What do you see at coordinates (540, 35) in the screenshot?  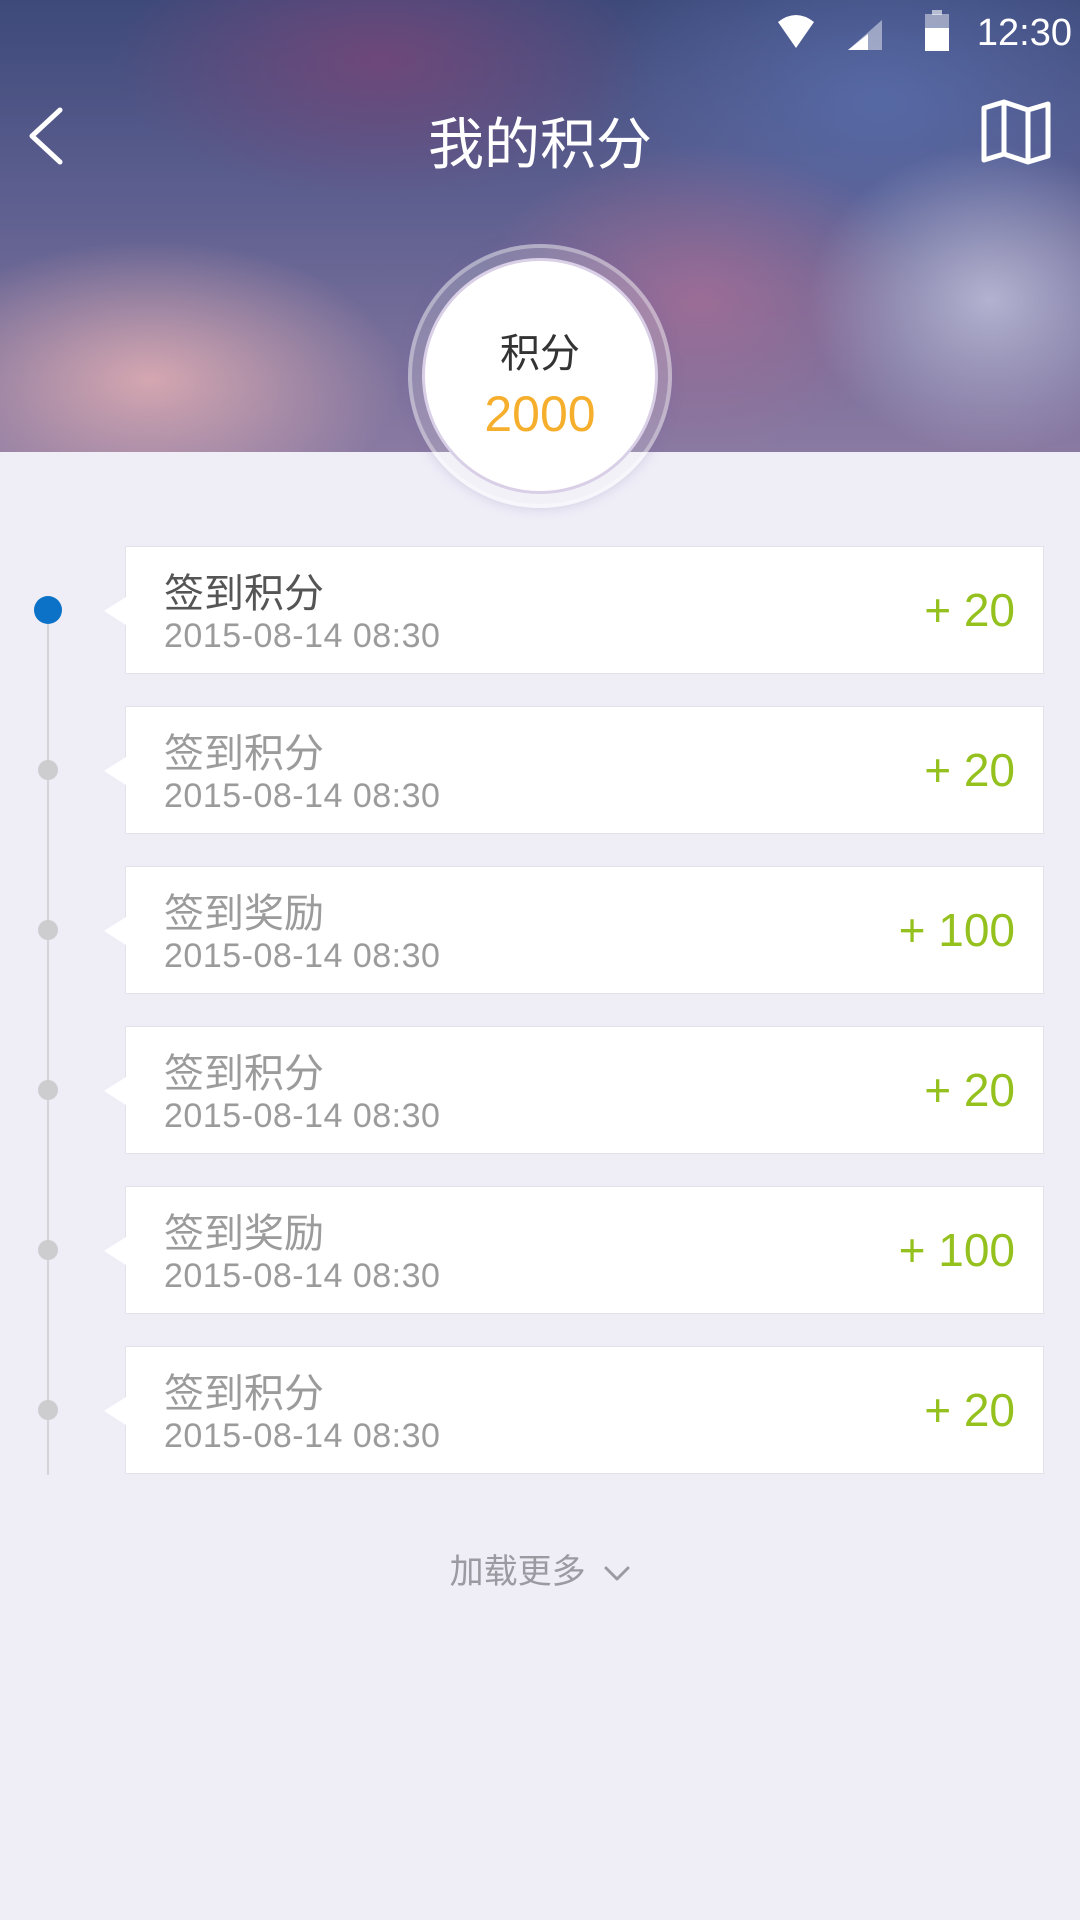 I see `status-bar: 12:30` at bounding box center [540, 35].